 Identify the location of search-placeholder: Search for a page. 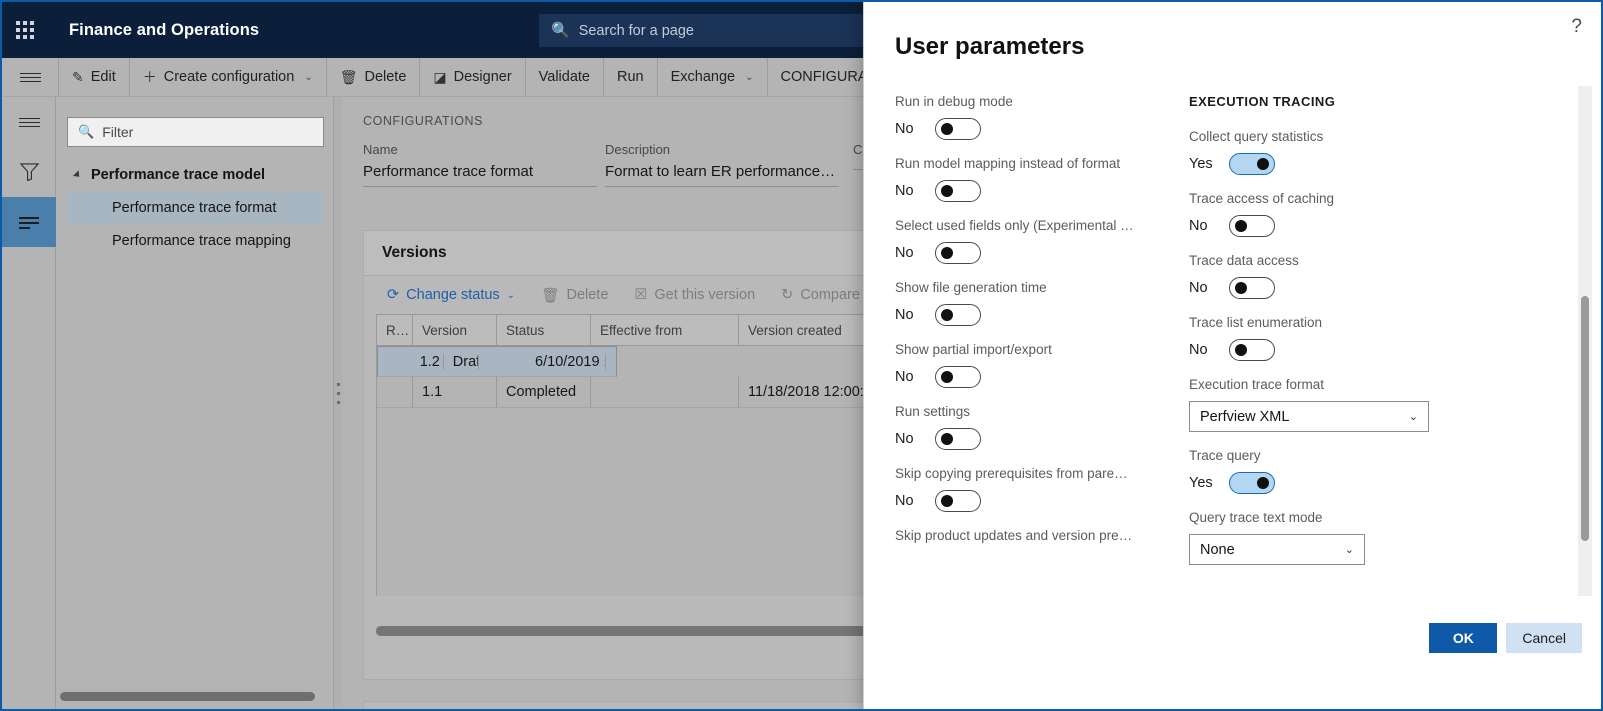
(636, 30).